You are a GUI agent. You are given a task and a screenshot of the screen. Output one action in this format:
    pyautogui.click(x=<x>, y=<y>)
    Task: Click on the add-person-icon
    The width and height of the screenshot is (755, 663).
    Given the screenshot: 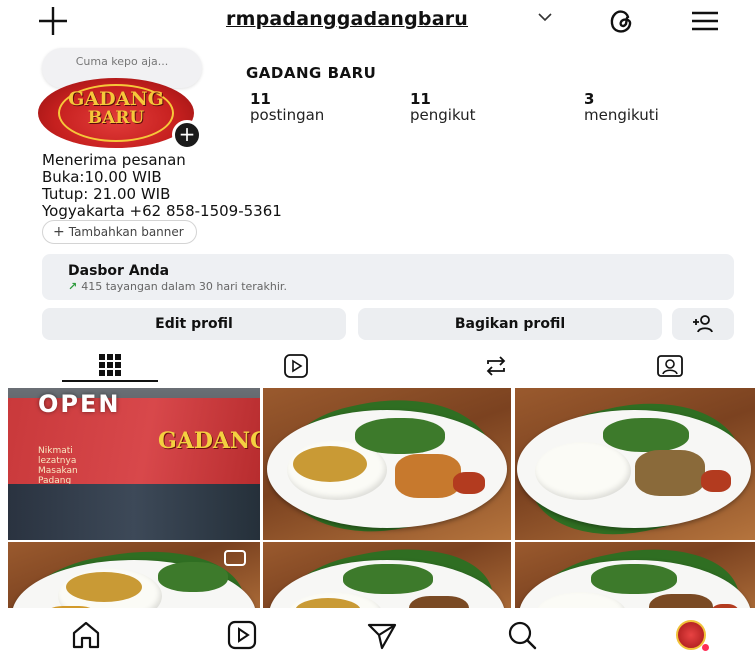 What is the action you would take?
    pyautogui.click(x=703, y=324)
    